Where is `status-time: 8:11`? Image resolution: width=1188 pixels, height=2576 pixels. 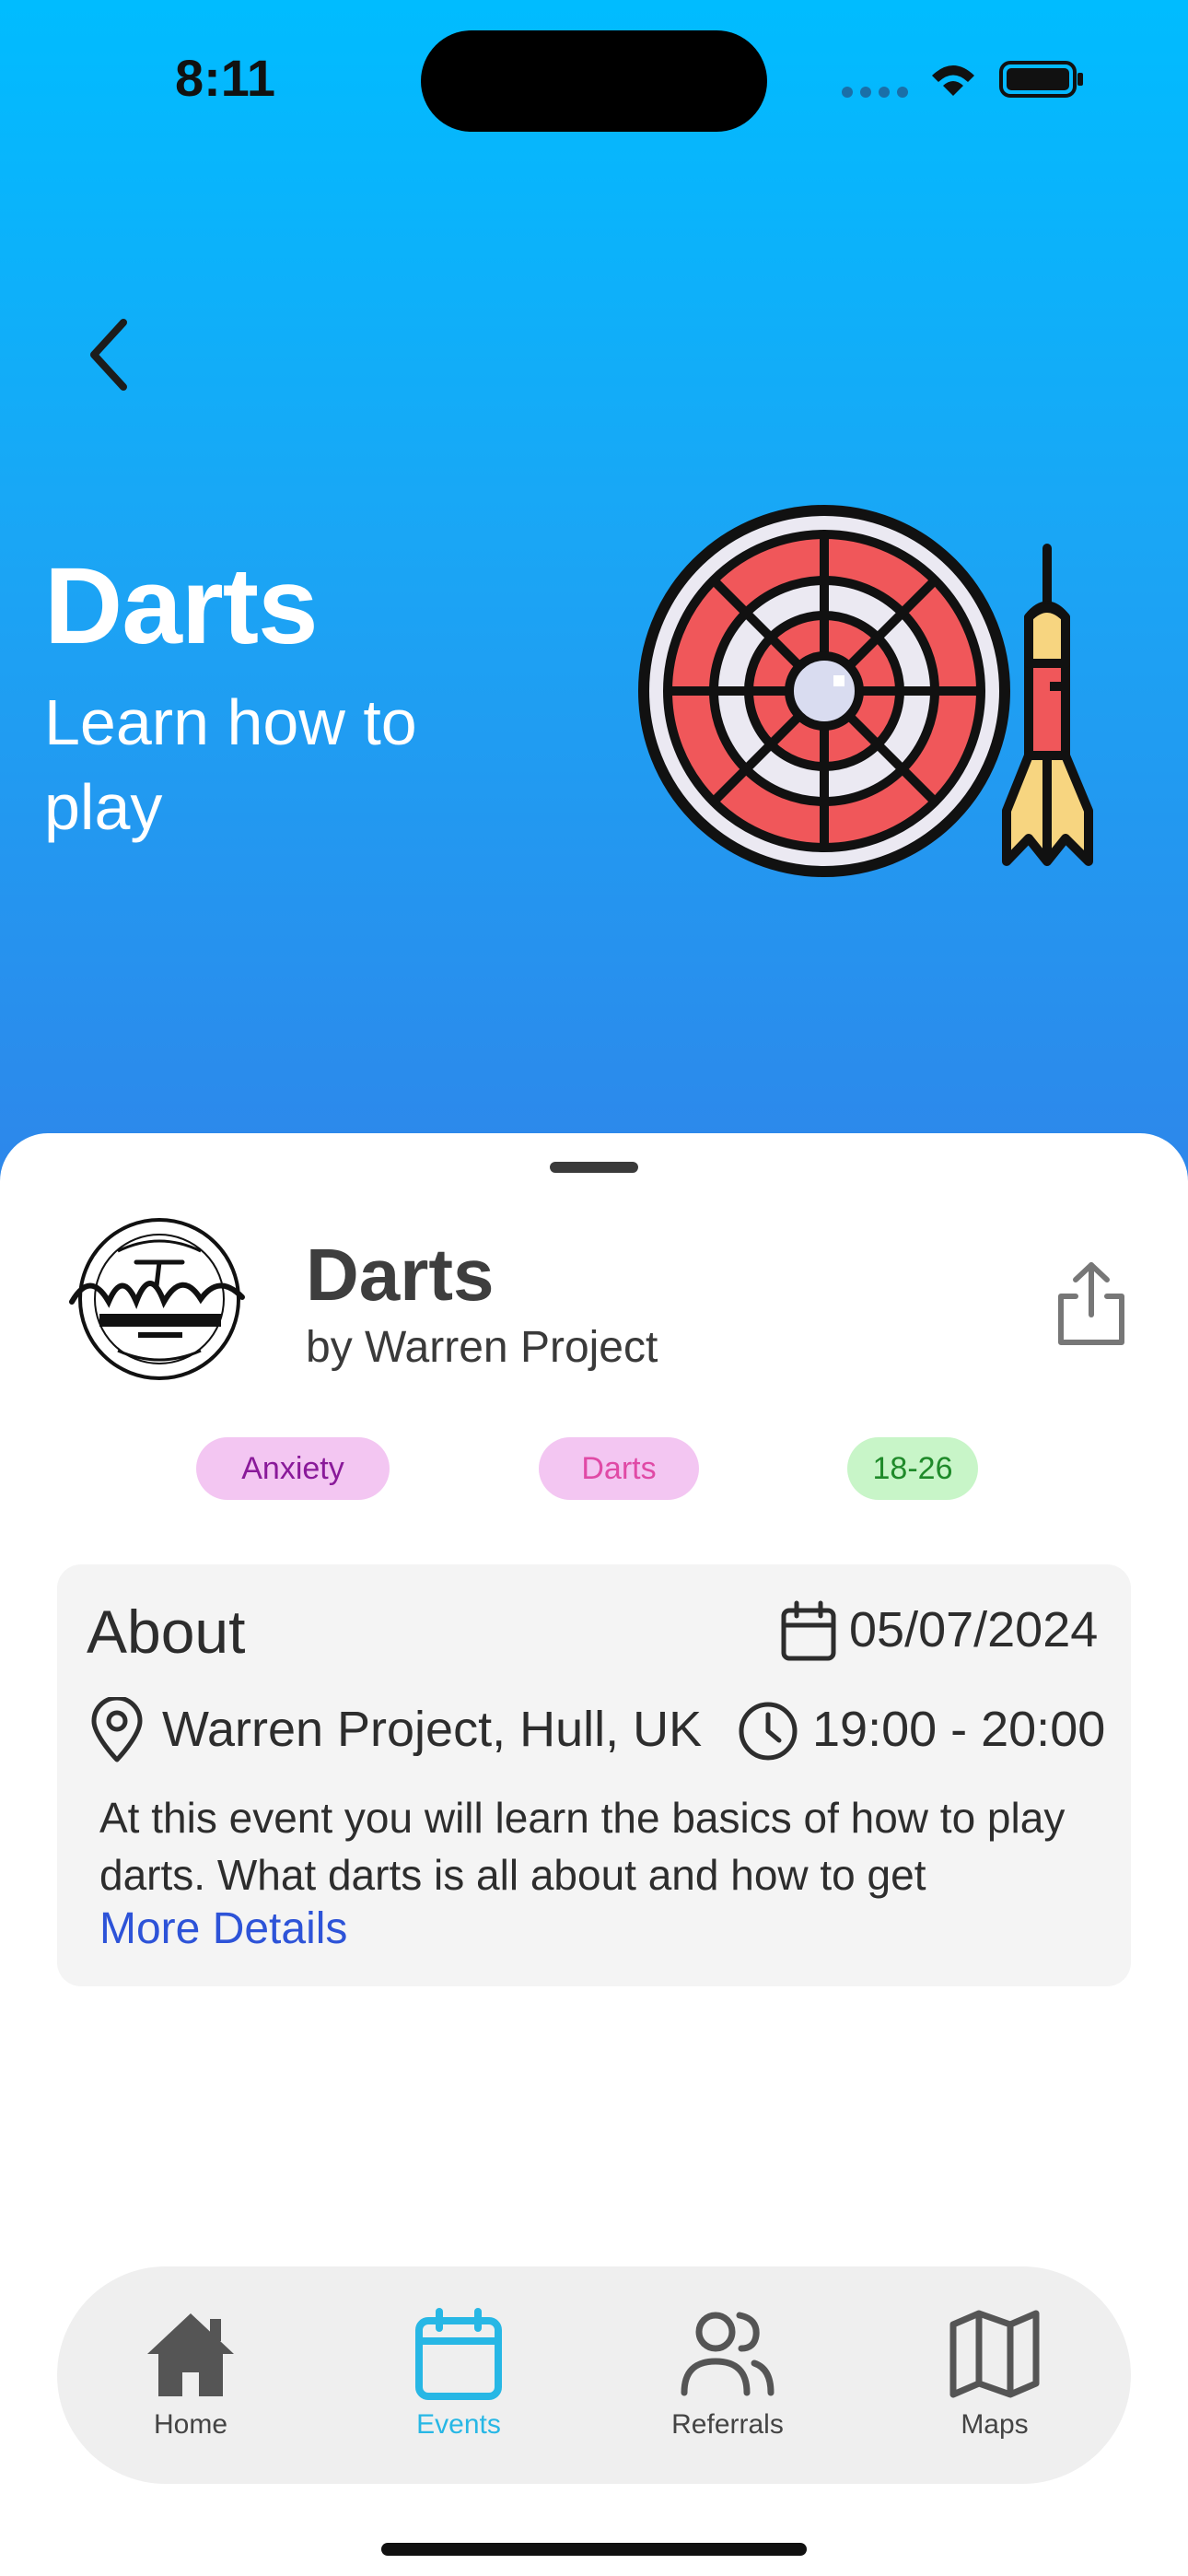
status-time: 8:11 is located at coordinates (225, 78).